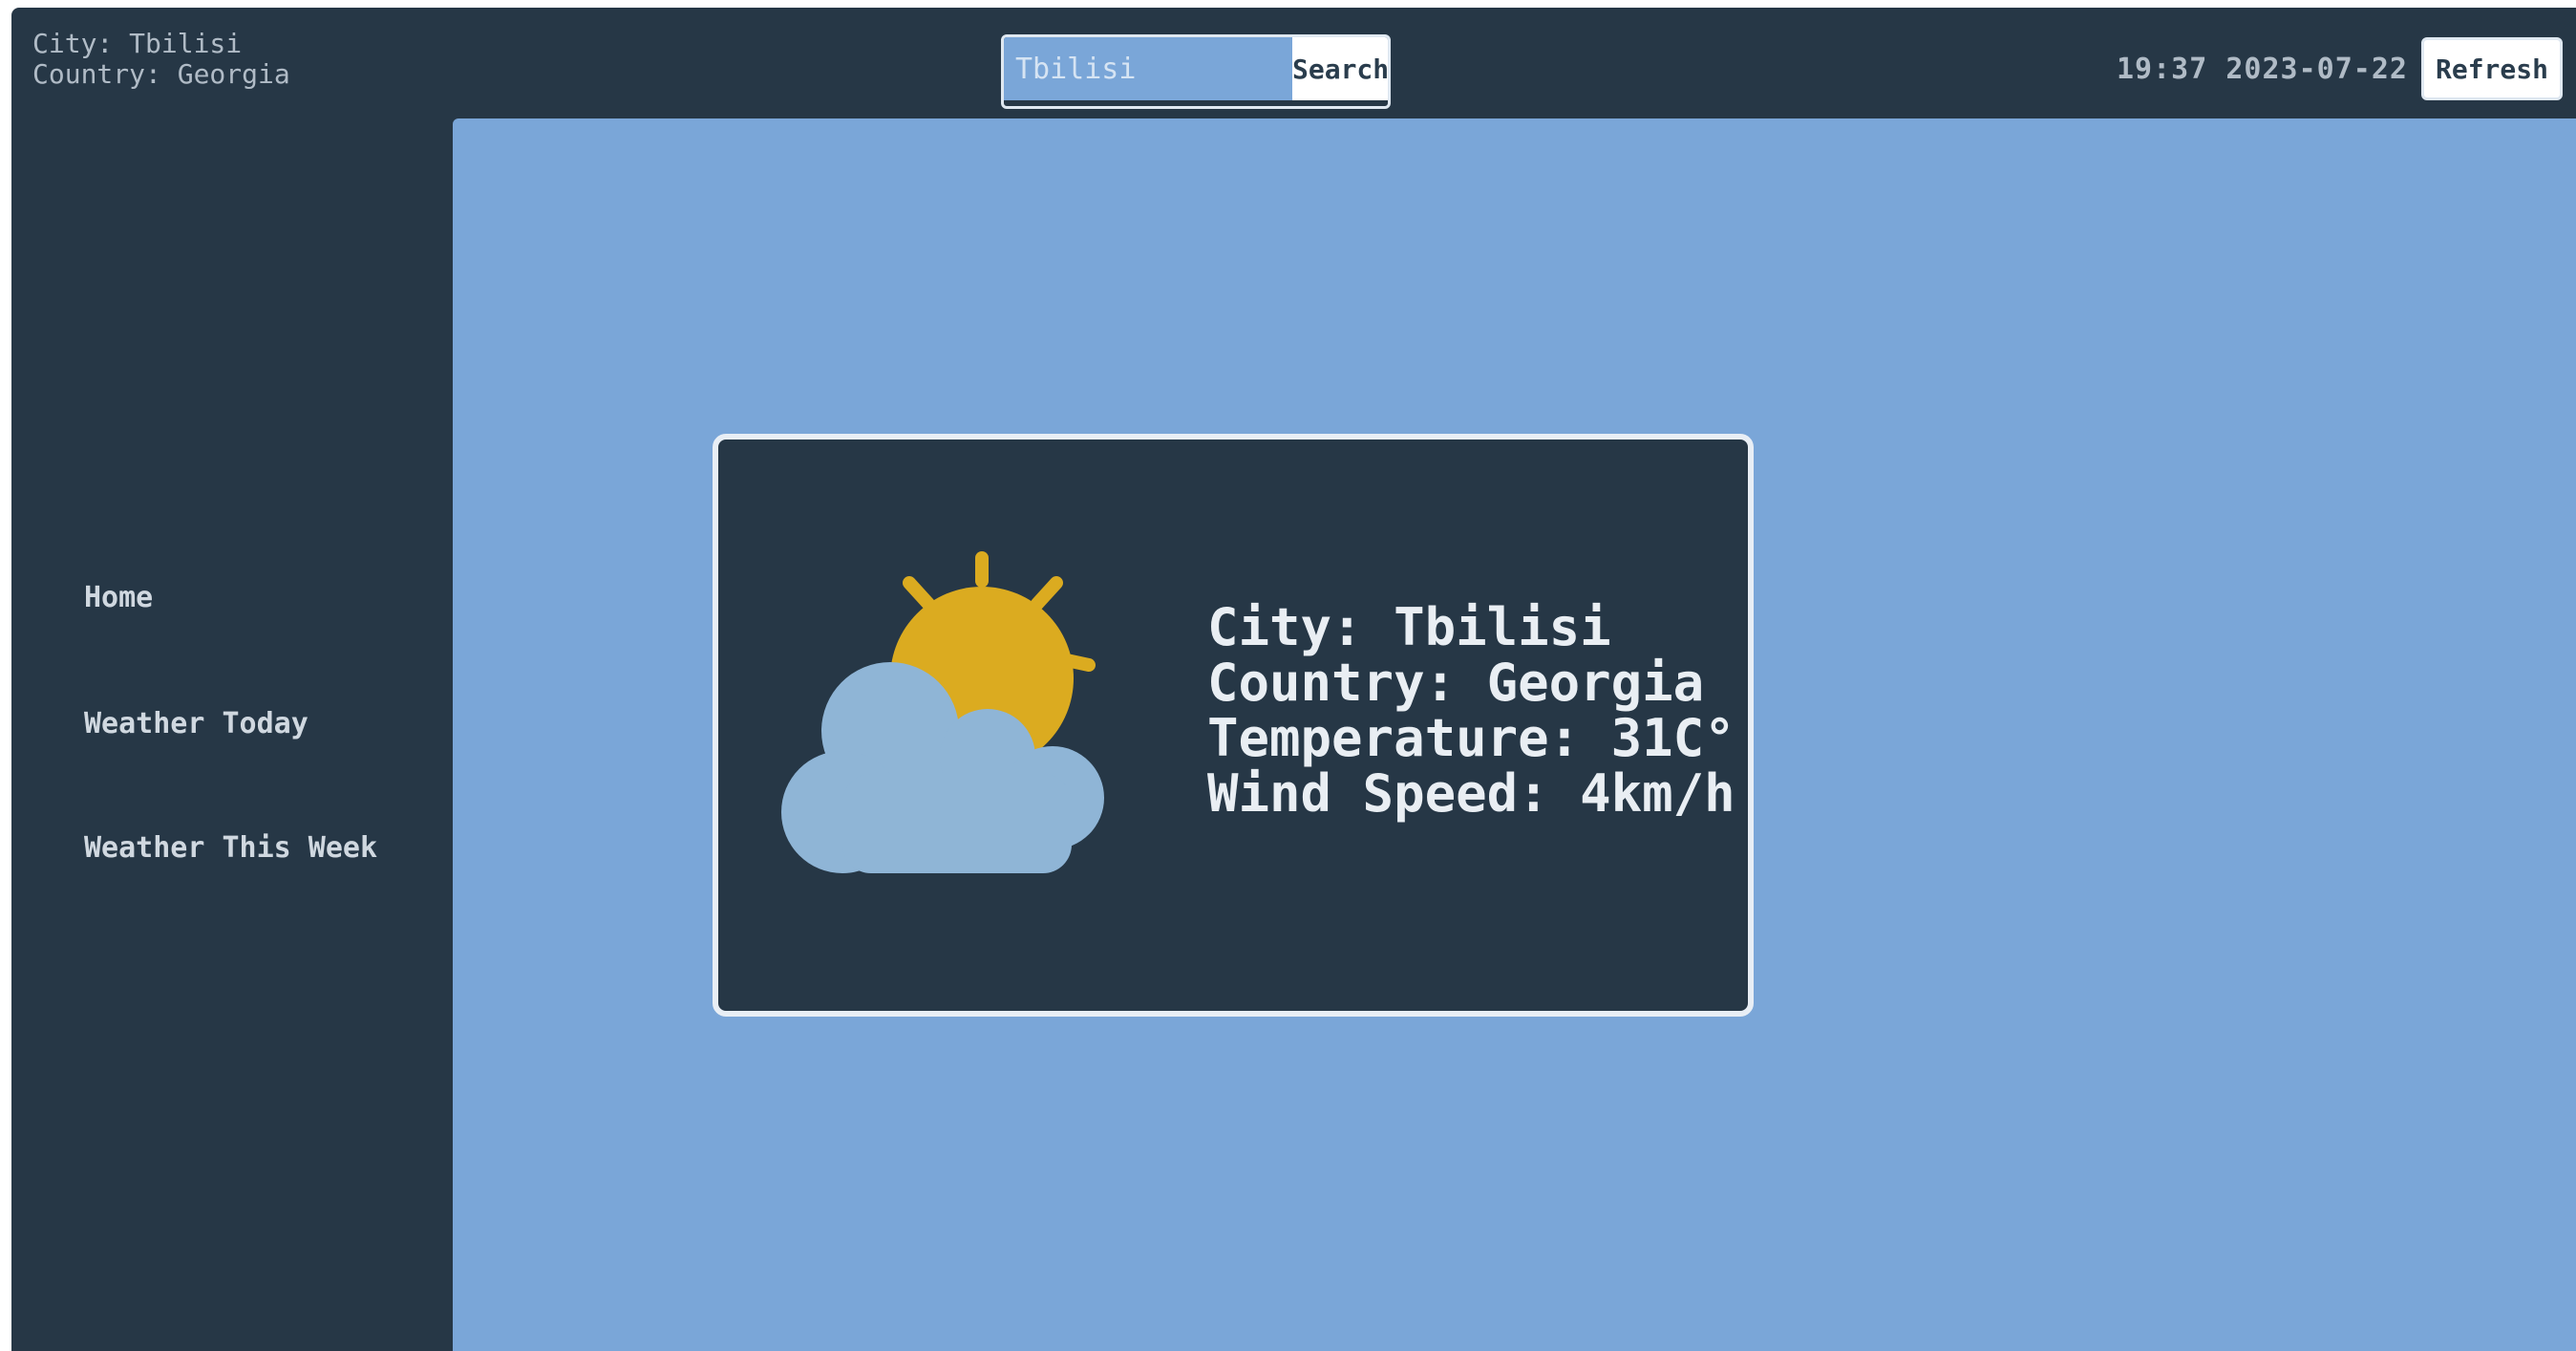 The image size is (2576, 1351). Describe the element at coordinates (1471, 738) in the screenshot. I see `weather-temperature: Temperature: 31C°` at that location.